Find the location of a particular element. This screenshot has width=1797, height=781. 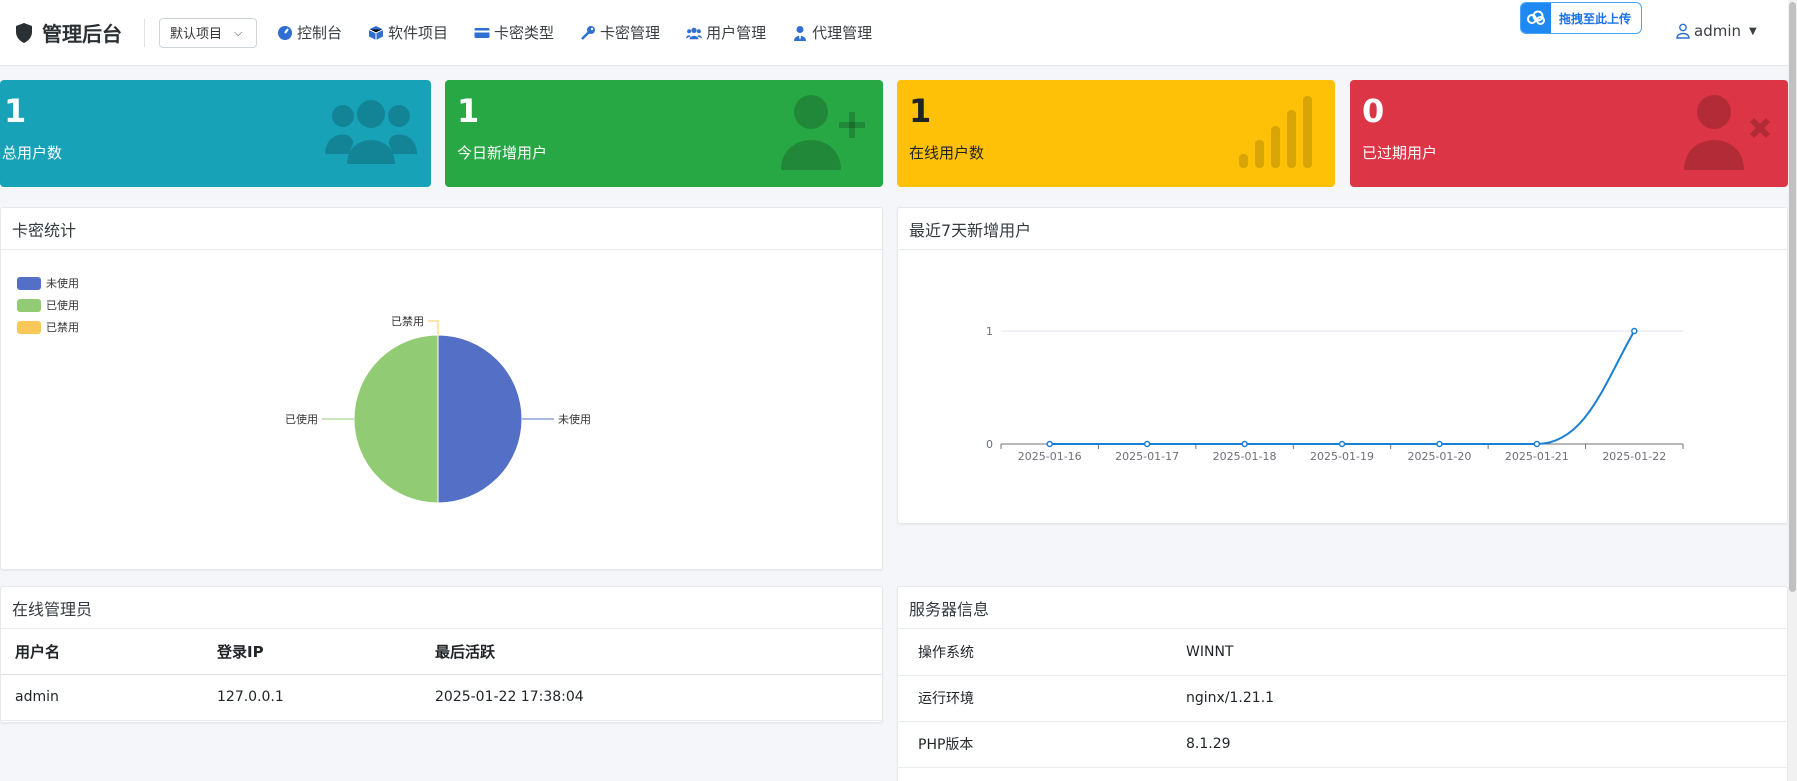

table-cell-key: 运行环境 is located at coordinates (1035, 698).